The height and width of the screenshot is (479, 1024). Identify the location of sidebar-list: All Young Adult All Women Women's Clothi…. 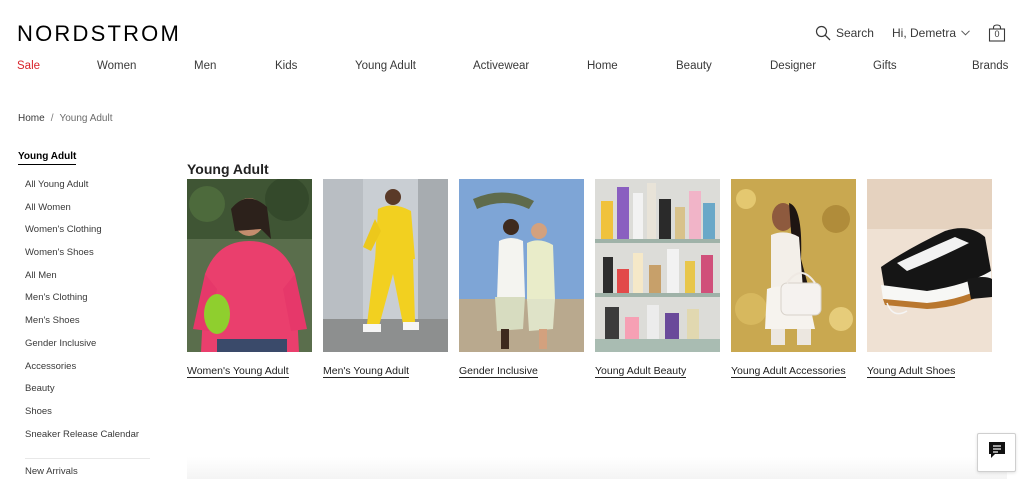
(88, 315).